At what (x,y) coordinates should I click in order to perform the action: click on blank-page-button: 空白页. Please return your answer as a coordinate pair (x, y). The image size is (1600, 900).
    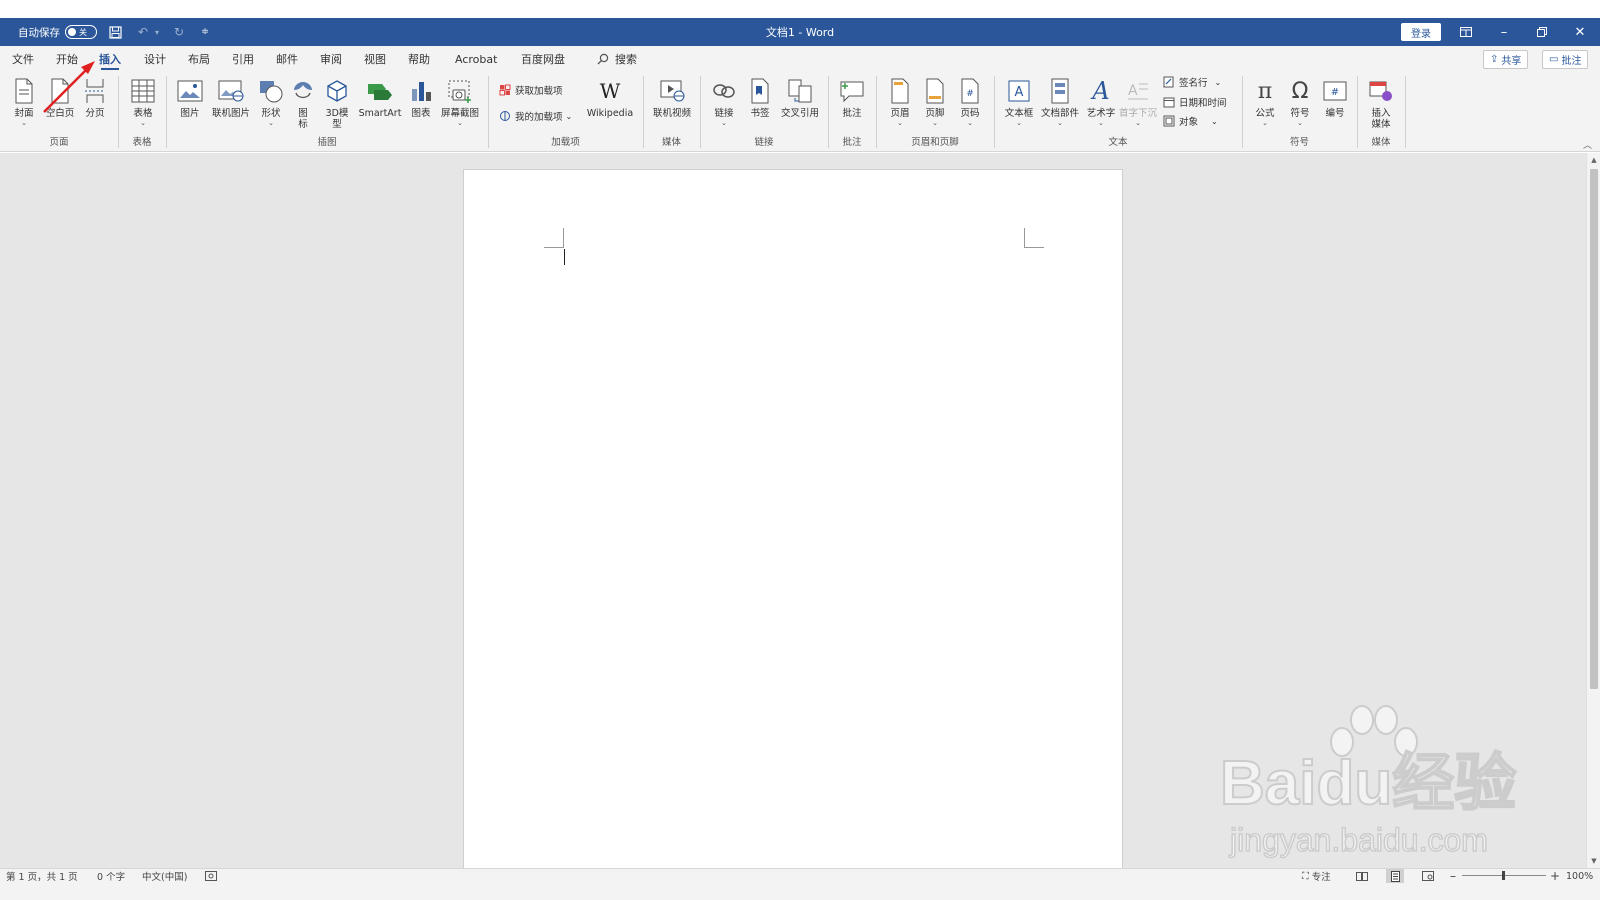
    Looking at the image, I should click on (60, 97).